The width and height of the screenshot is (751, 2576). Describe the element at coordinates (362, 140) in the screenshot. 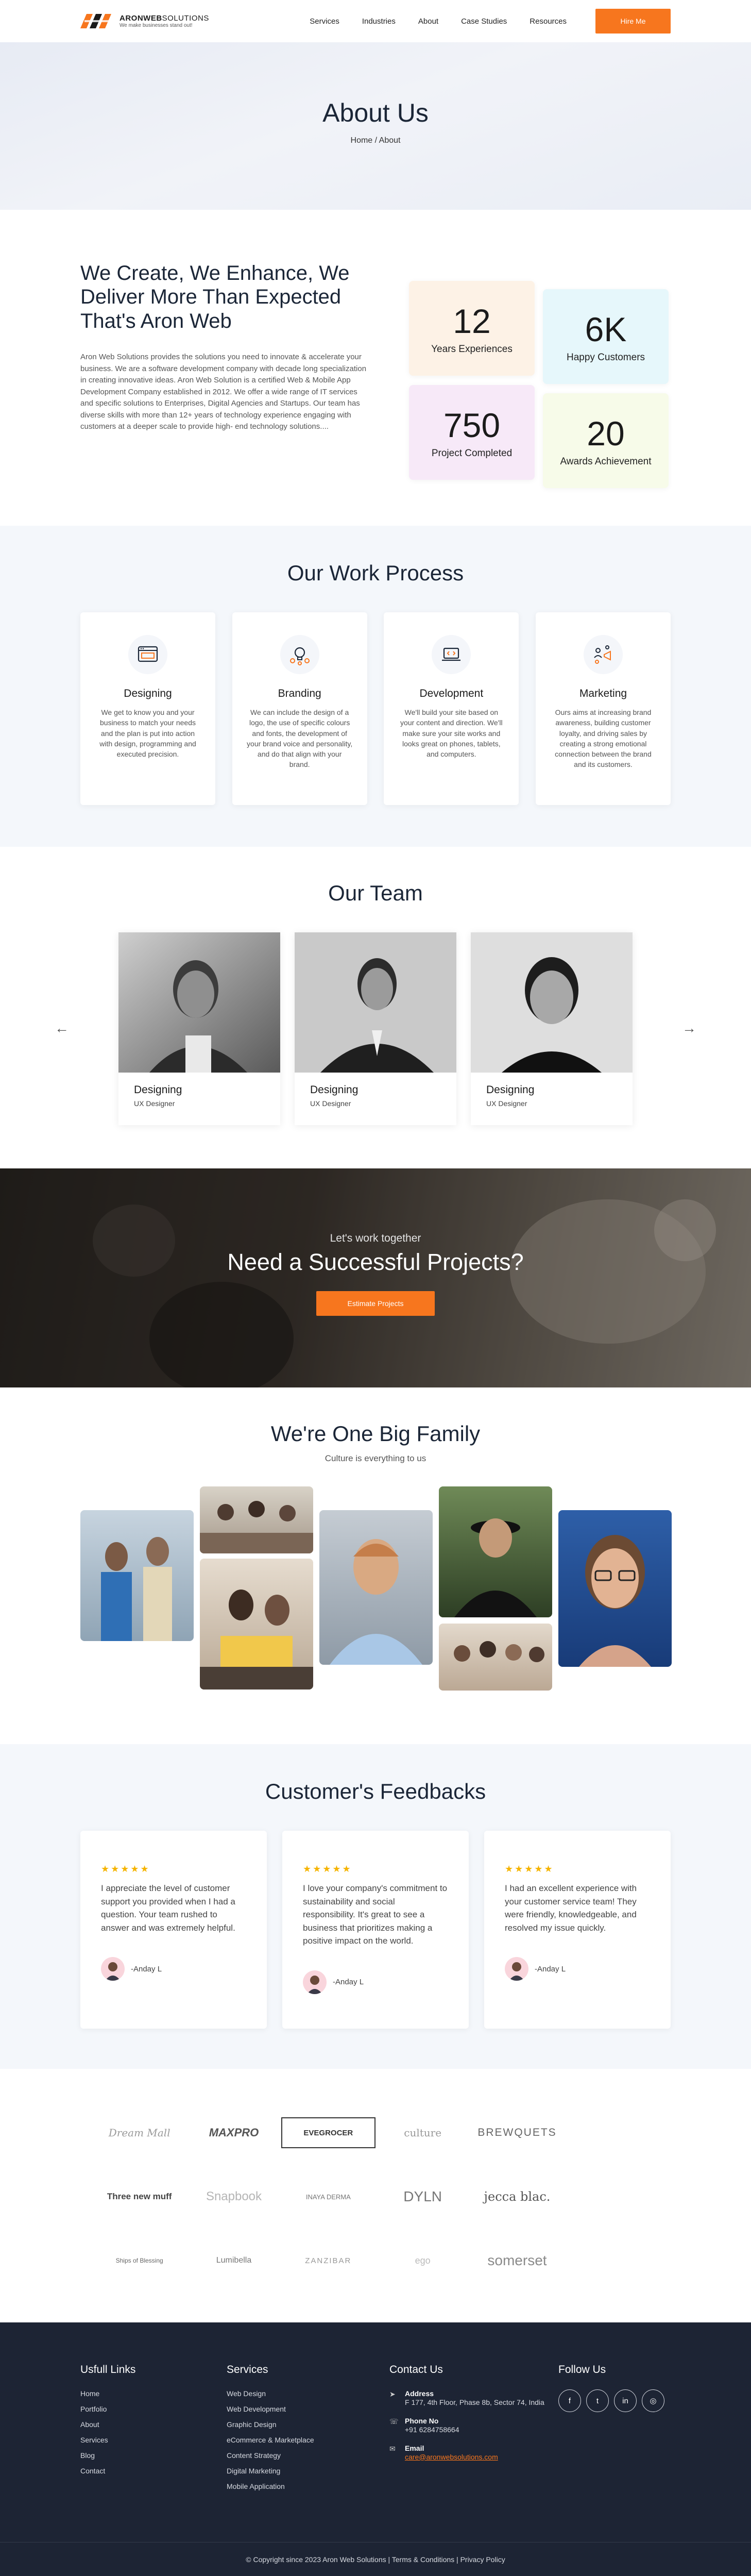

I see `breadcrumb-home: Home` at that location.